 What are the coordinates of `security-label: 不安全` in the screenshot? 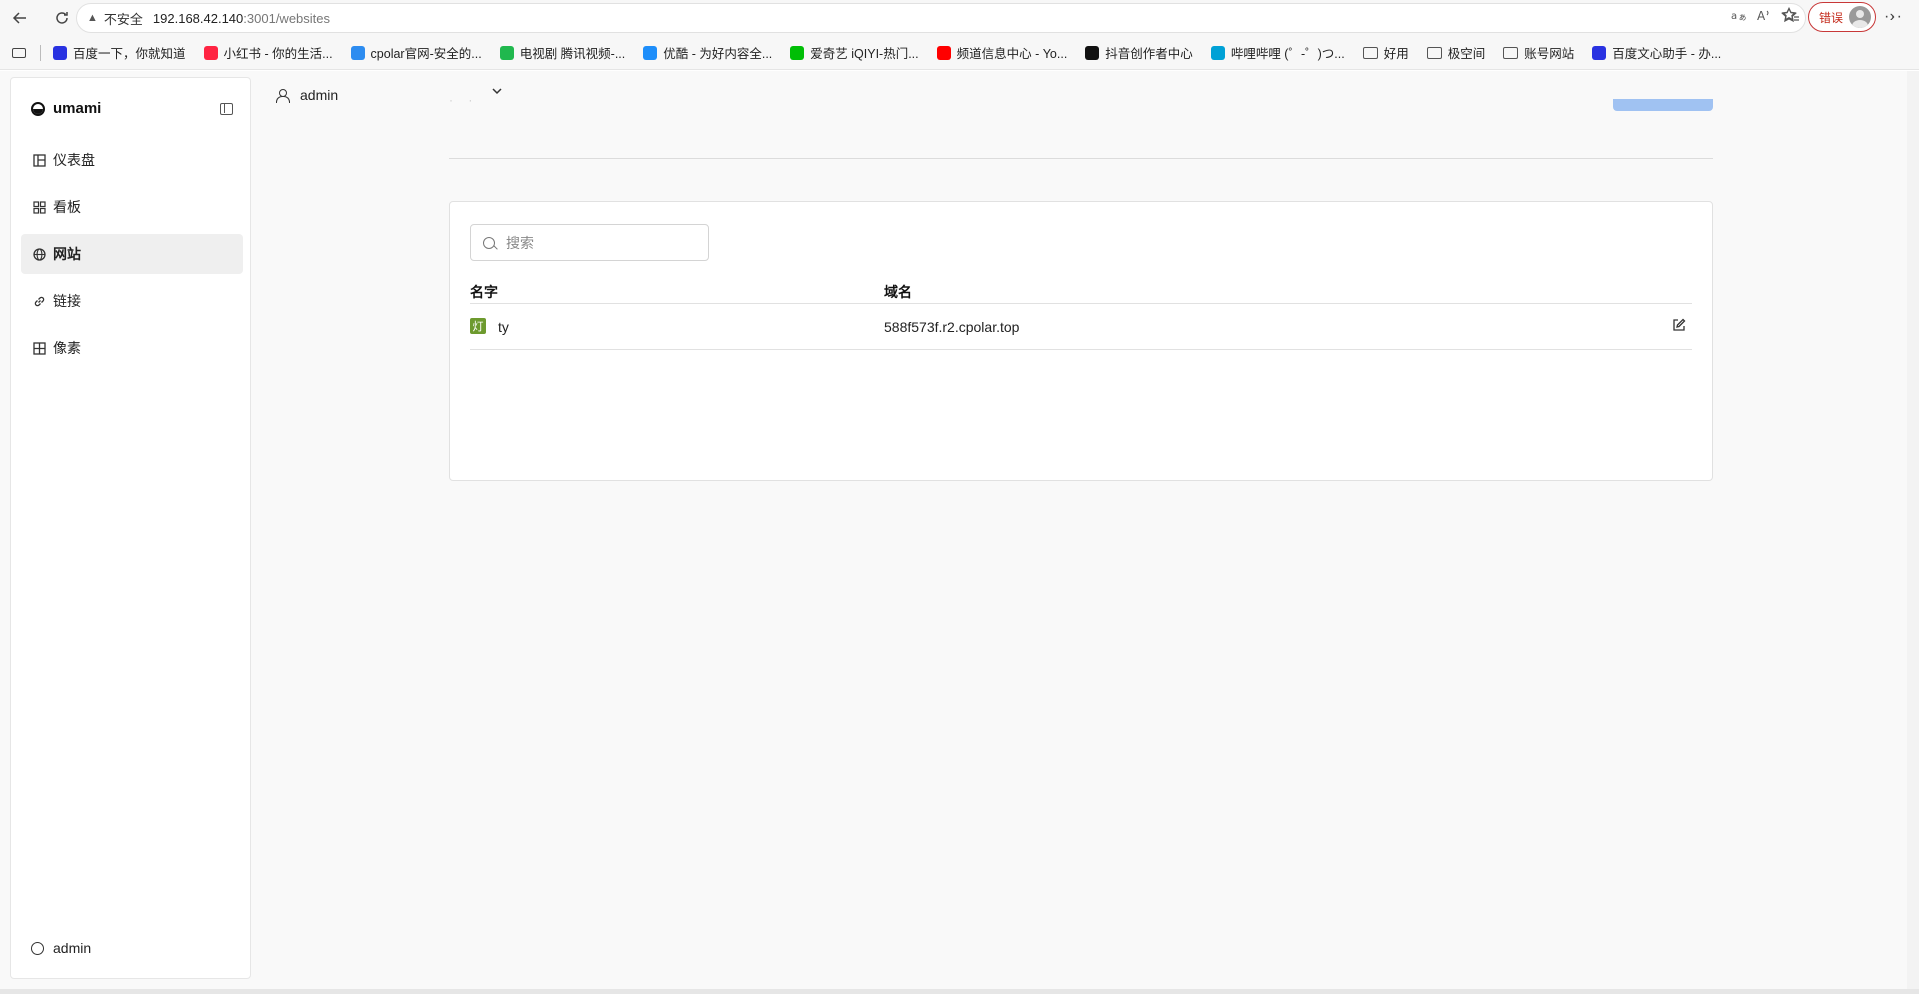 It's located at (123, 18).